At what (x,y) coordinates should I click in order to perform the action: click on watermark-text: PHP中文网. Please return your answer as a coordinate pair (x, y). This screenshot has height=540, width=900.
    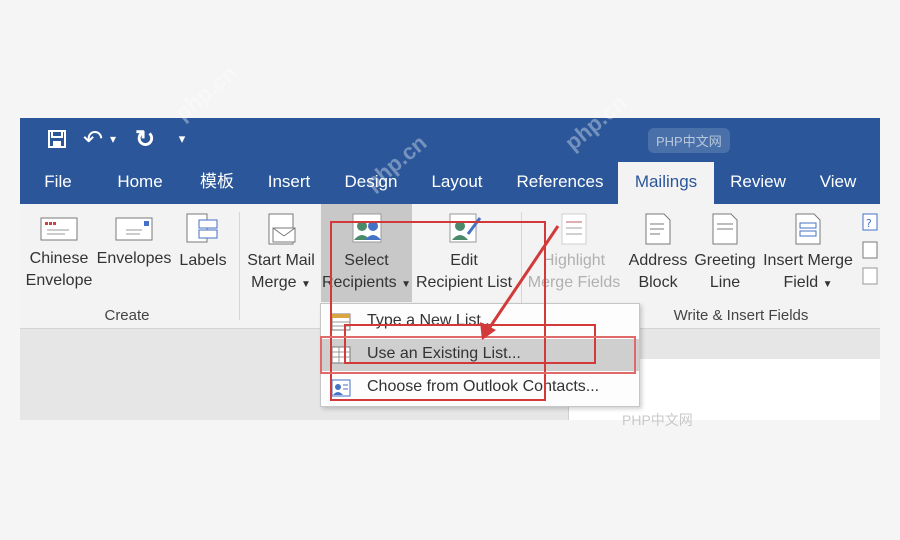
    Looking at the image, I should click on (657, 420).